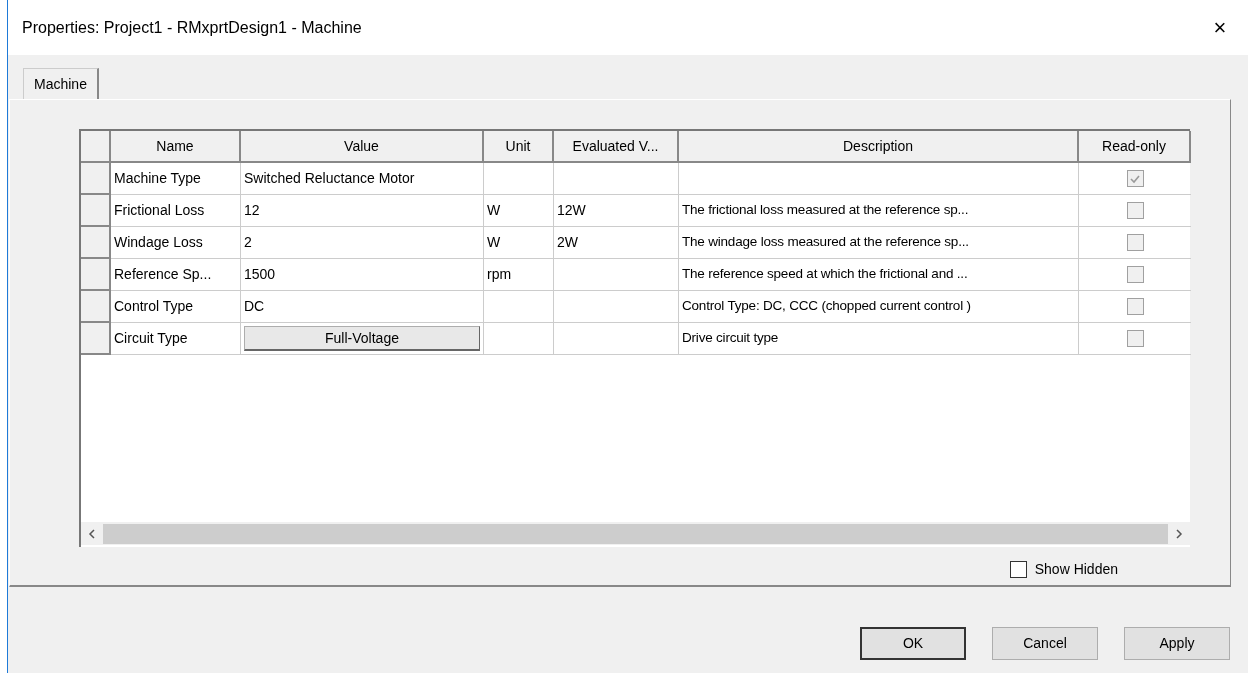  What do you see at coordinates (879, 147) in the screenshot?
I see `column-header: Description` at bounding box center [879, 147].